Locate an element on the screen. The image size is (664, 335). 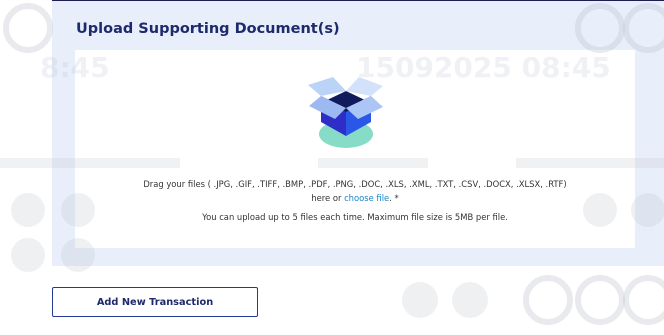
choose-file-line: here or choose file. * is located at coordinates (355, 198).